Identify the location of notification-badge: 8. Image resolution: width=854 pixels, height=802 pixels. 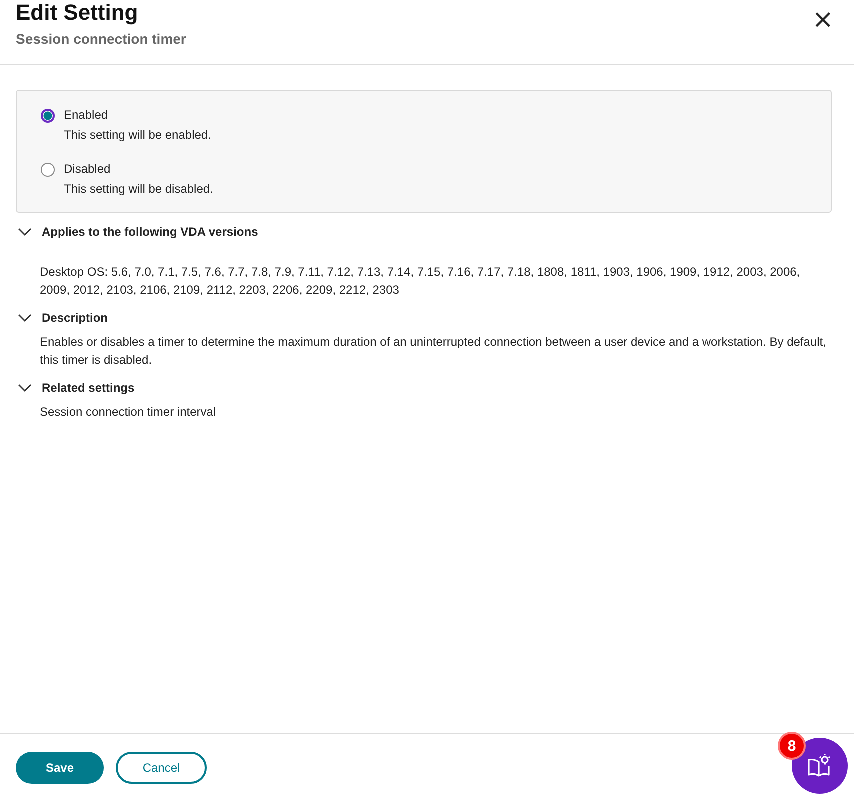
(792, 746).